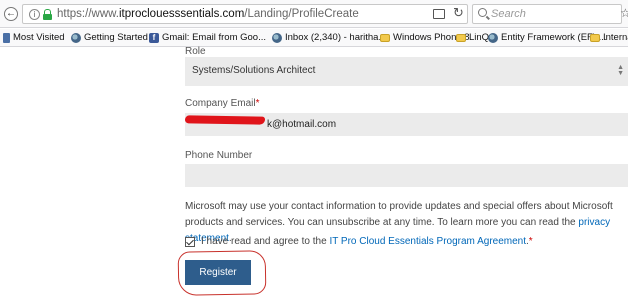 The width and height of the screenshot is (628, 304). Describe the element at coordinates (301, 14) in the screenshot. I see `url-path: /Landing/ProfileCreate` at that location.